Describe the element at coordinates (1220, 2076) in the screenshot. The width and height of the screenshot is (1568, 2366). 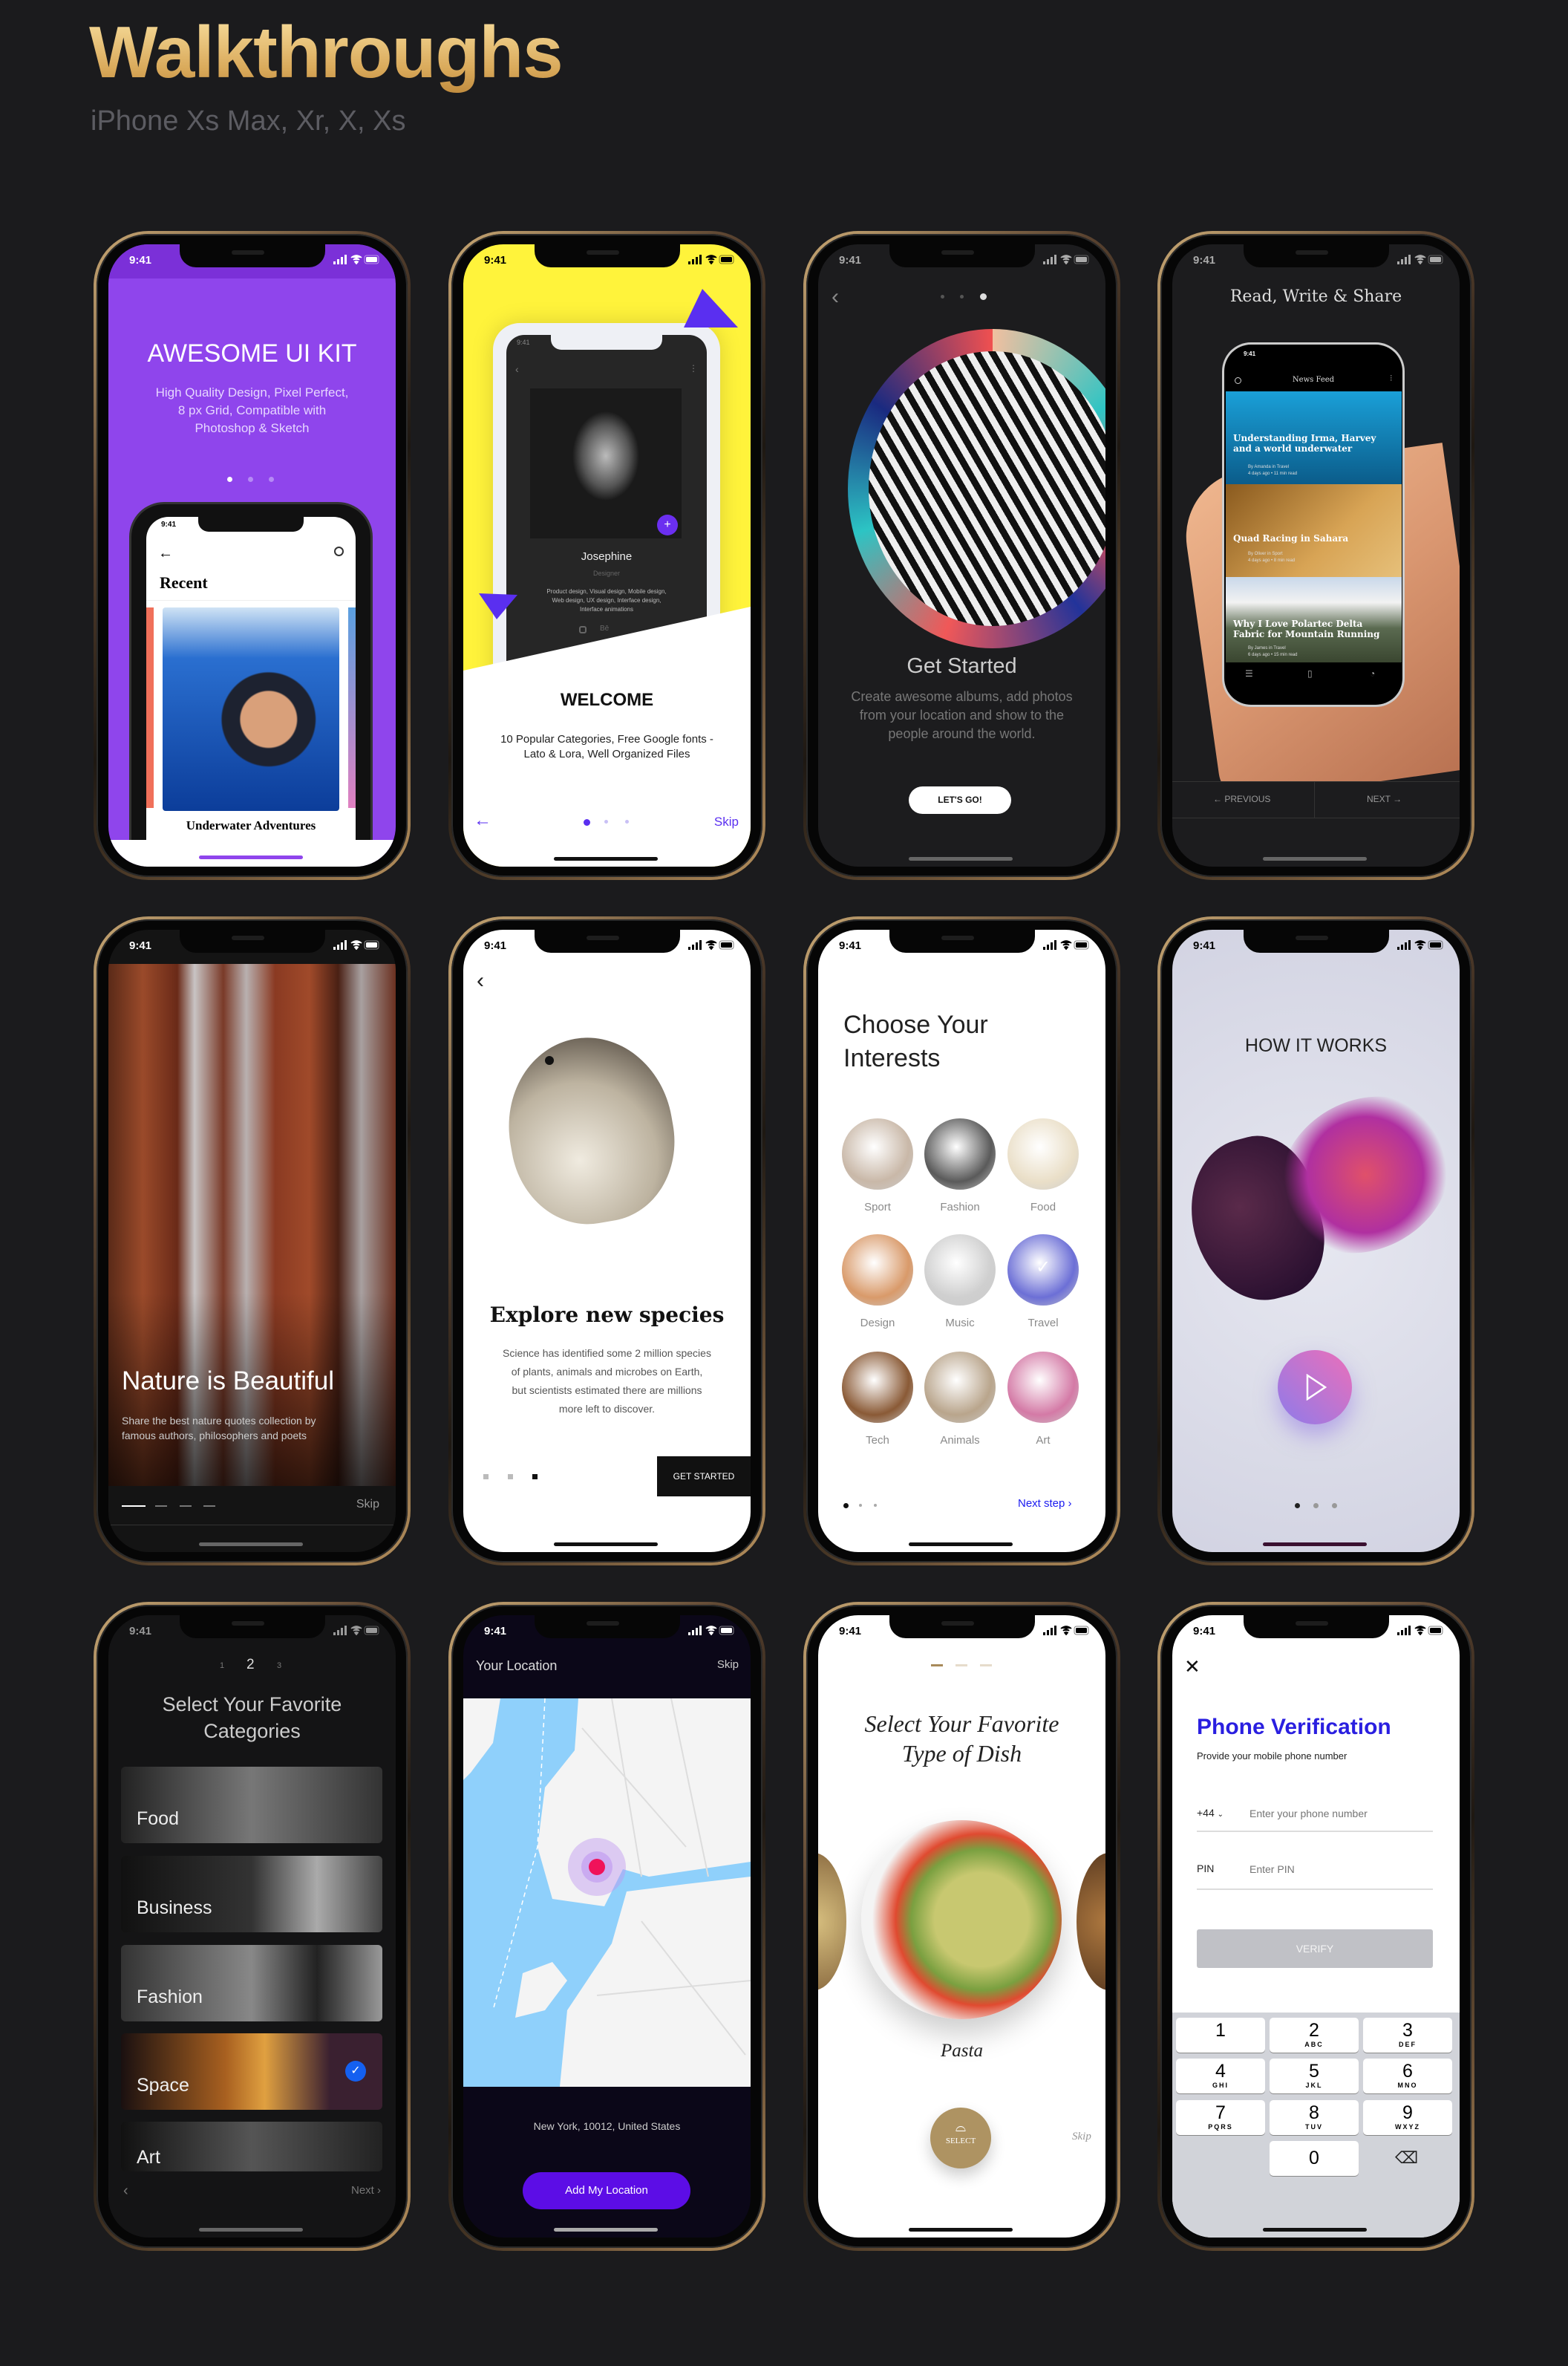
I see `key-4: 4 GHI` at that location.